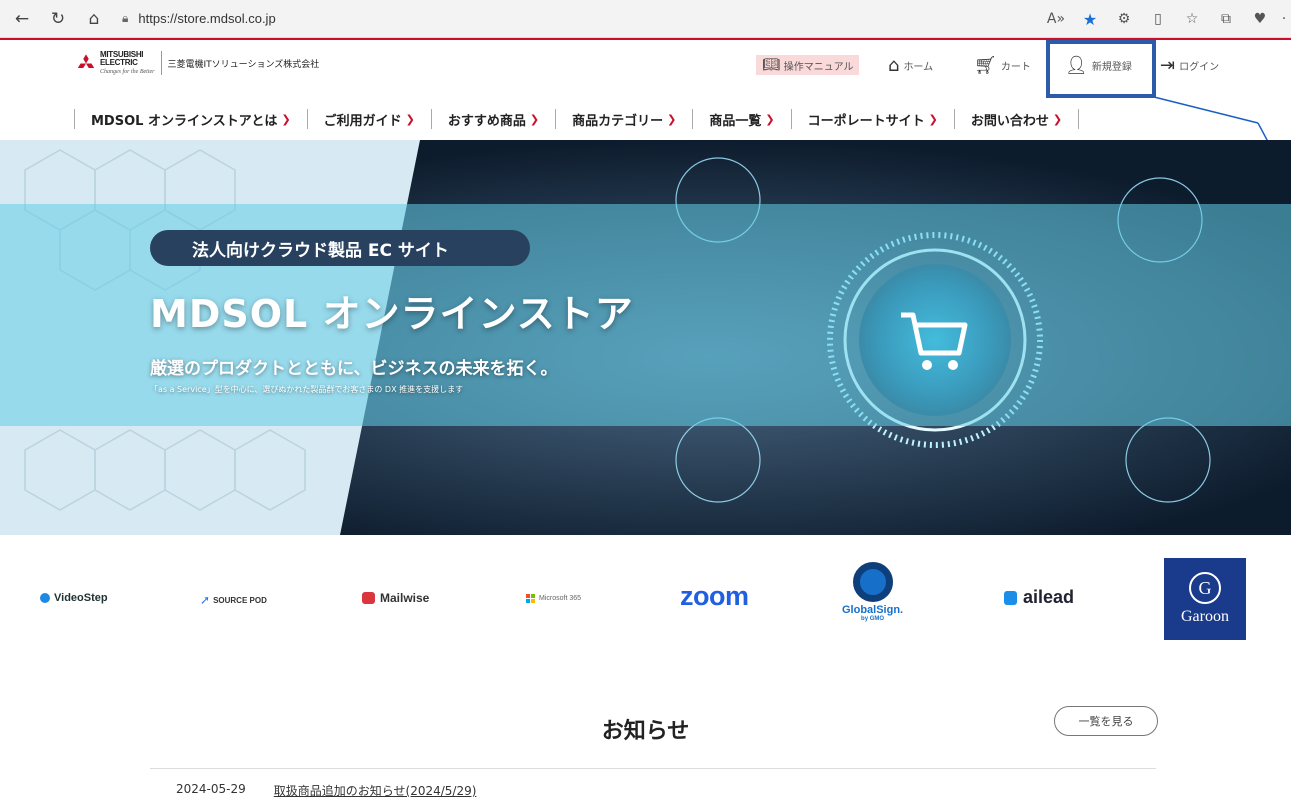 The width and height of the screenshot is (1291, 799). I want to click on mailwise-logo: Mailwise, so click(395, 598).